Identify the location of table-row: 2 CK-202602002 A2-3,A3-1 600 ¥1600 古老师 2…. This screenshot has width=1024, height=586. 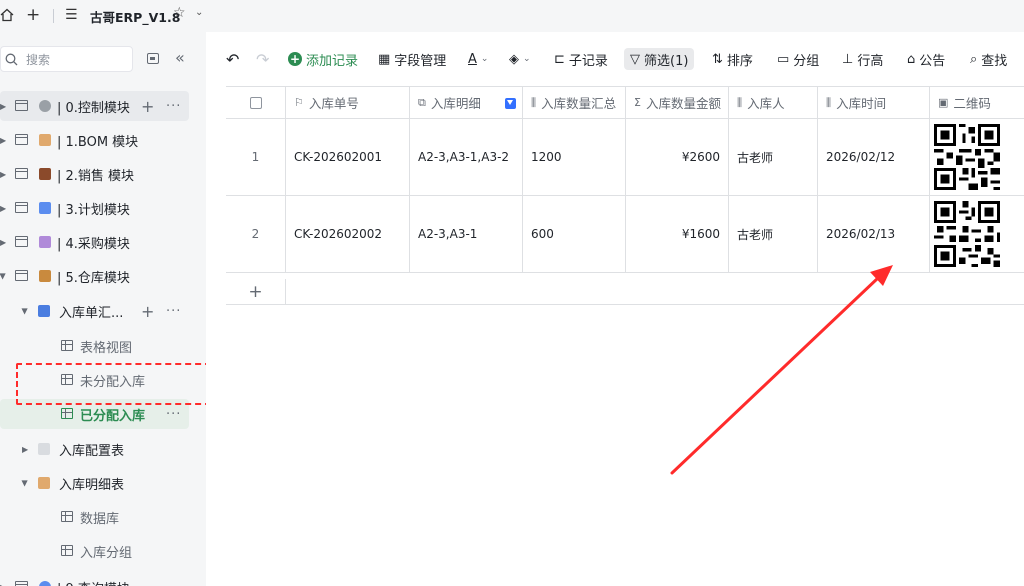
(625, 234).